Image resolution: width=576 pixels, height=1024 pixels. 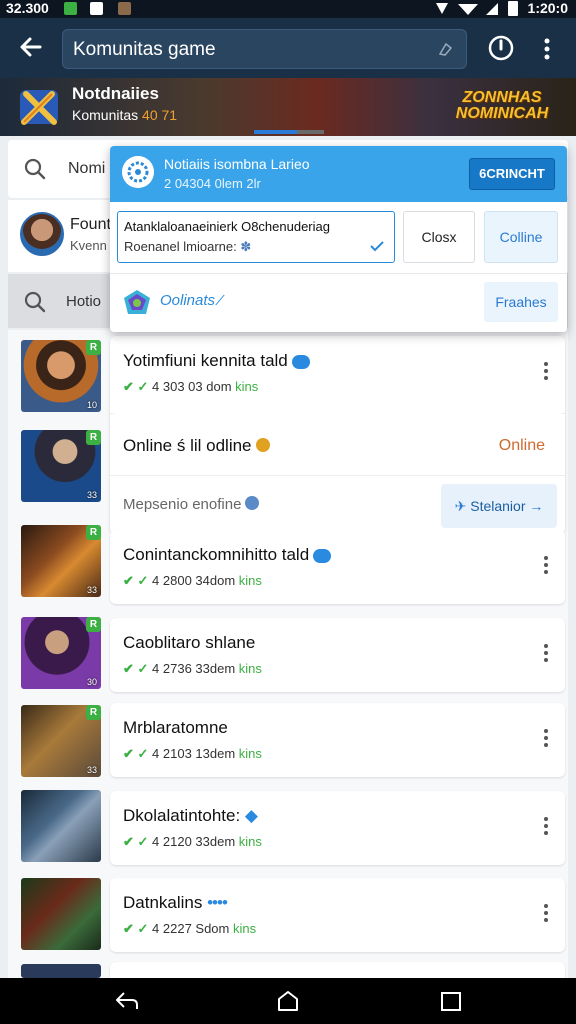 I want to click on search-input: Komunitas game, so click(x=264, y=49).